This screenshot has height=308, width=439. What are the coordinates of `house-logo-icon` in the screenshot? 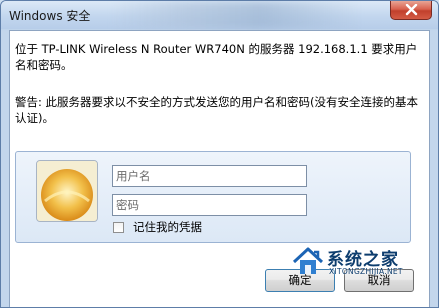 It's located at (308, 260).